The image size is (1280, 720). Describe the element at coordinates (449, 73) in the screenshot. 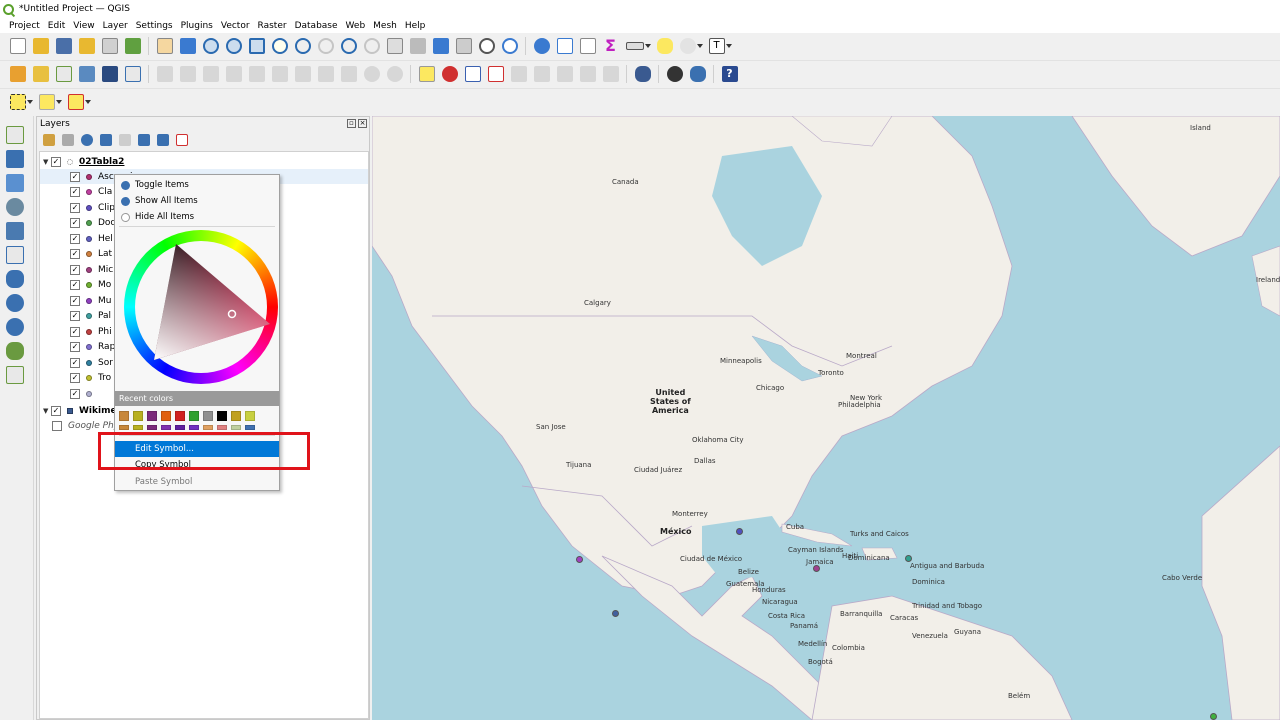

I see `diagram-tool-icon` at that location.